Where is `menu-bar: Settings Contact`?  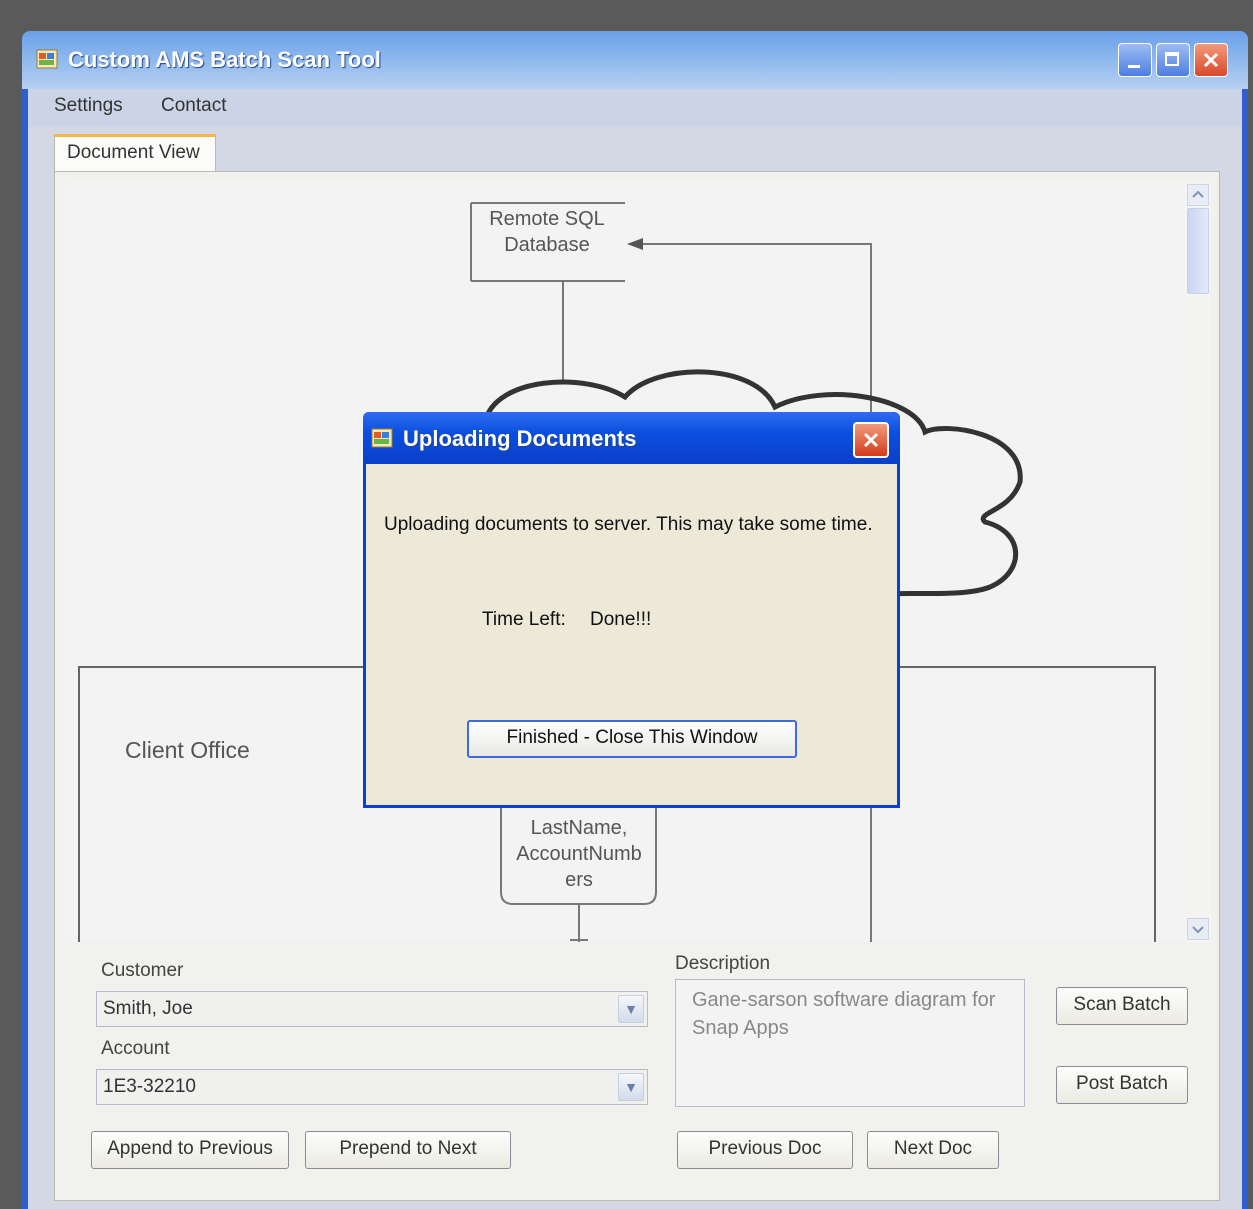 menu-bar: Settings Contact is located at coordinates (635, 108).